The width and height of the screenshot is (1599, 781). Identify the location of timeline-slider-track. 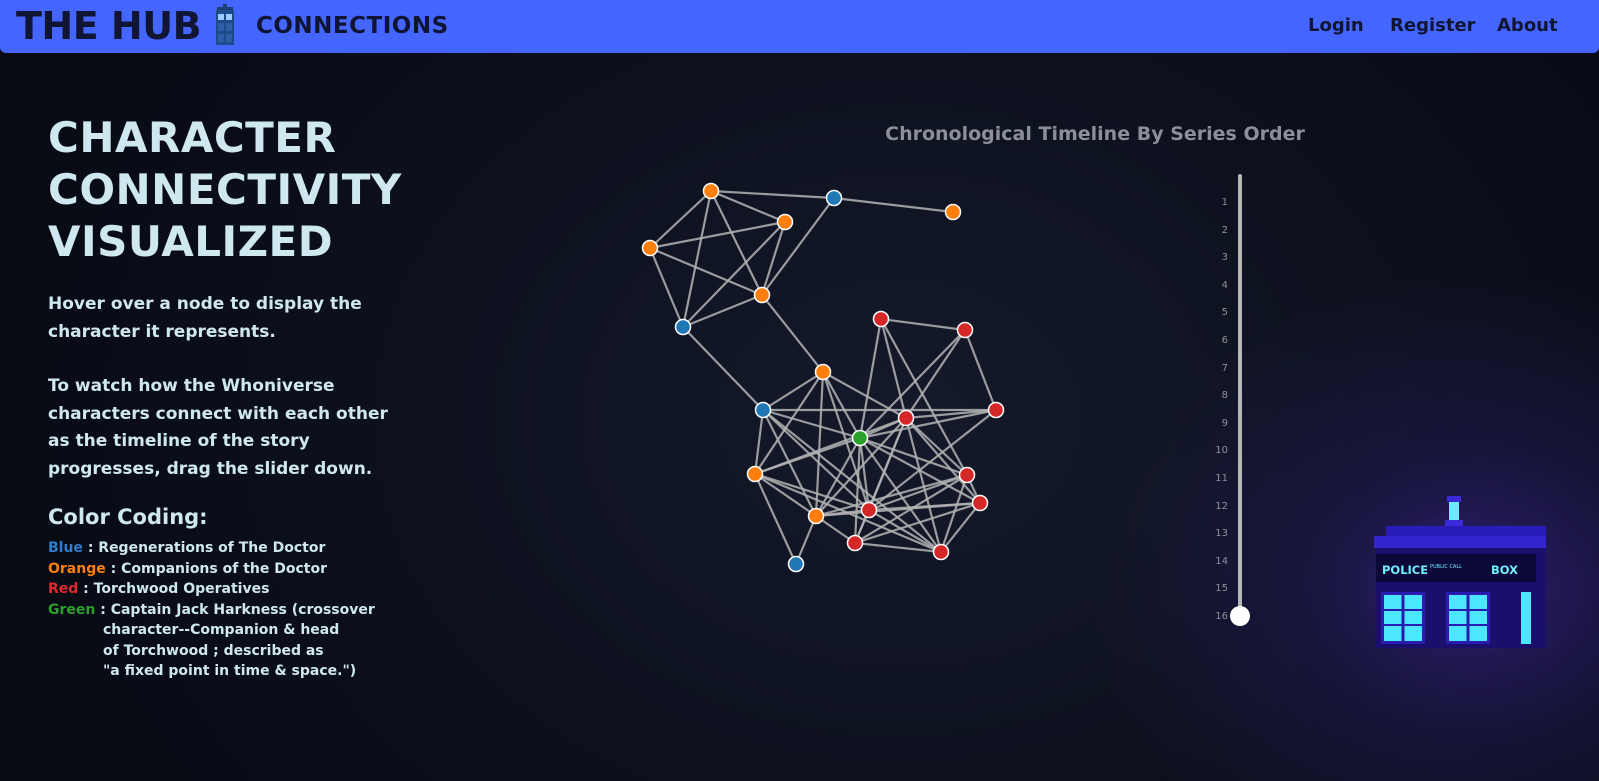
(1240, 396).